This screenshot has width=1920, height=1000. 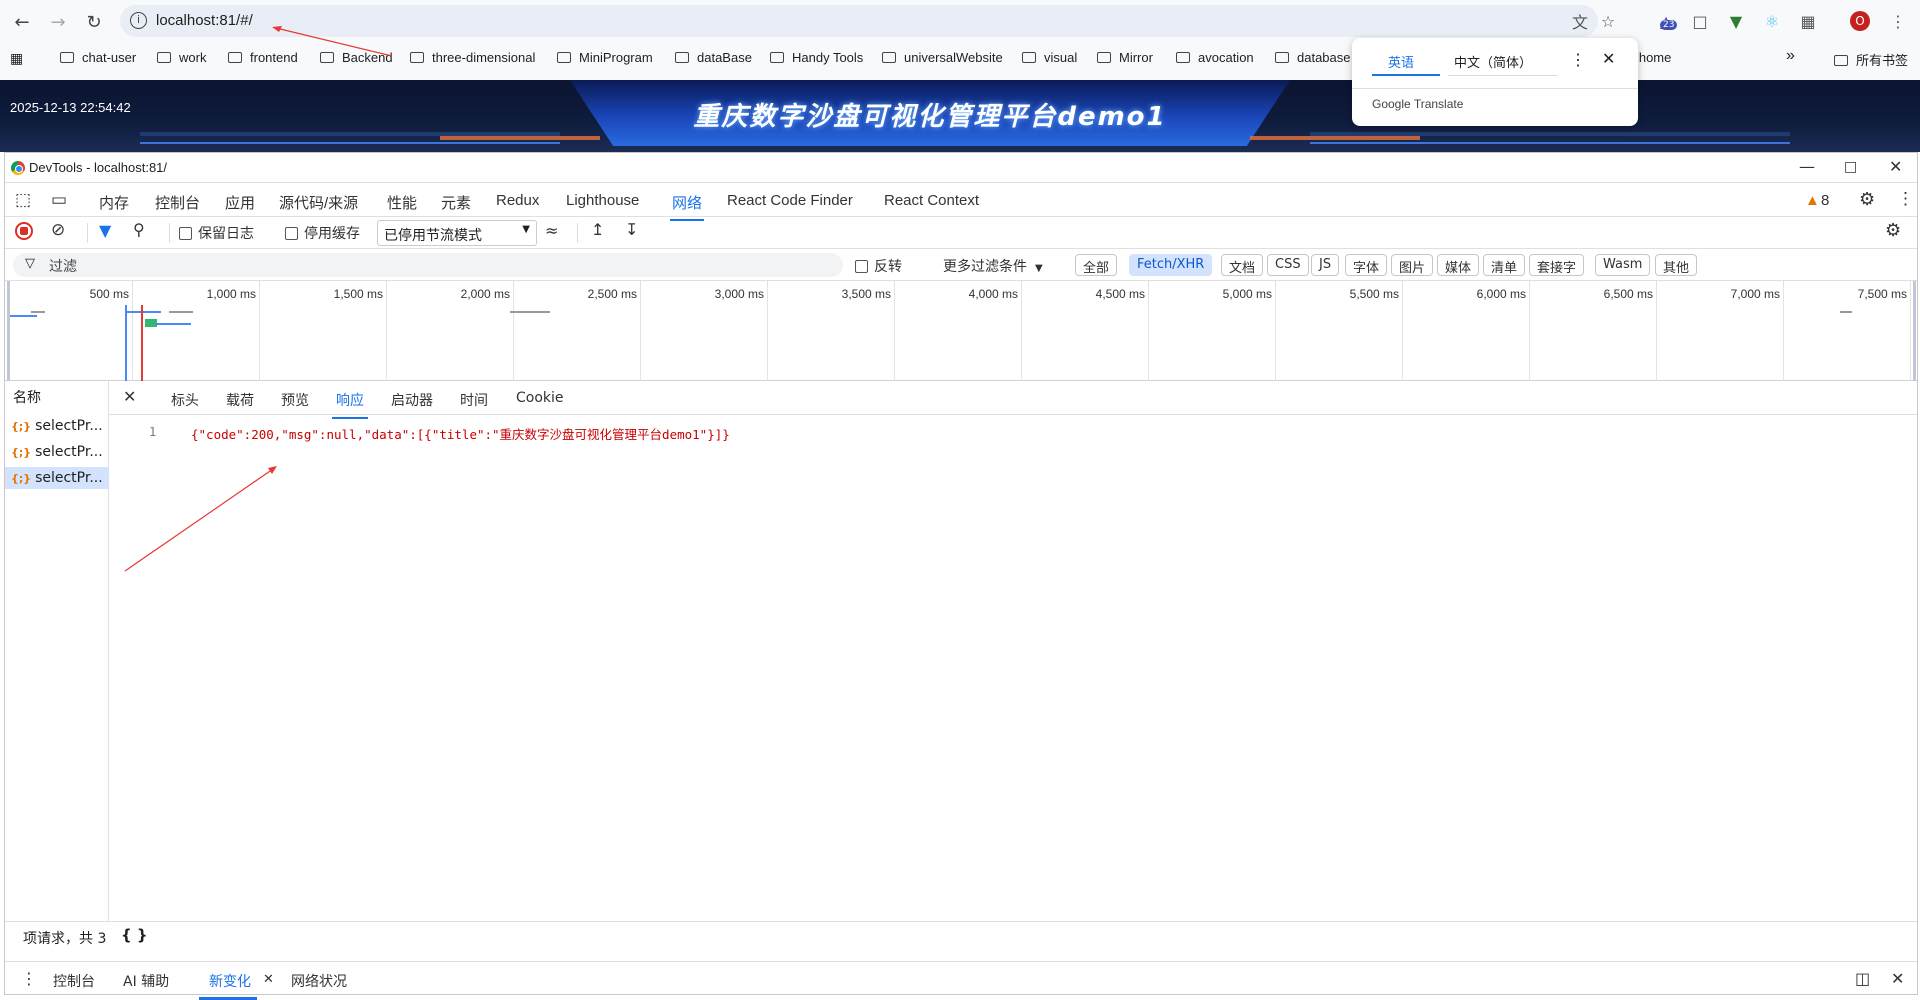 What do you see at coordinates (1790, 56) in the screenshot?
I see `bookmarks-overflow-button: »` at bounding box center [1790, 56].